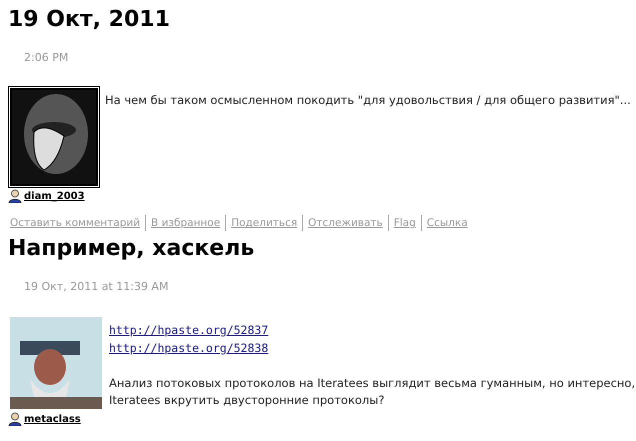  Describe the element at coordinates (247, 400) in the screenshot. I see `post-text: Iteratees вкрутить двусторонние протоколы?` at that location.